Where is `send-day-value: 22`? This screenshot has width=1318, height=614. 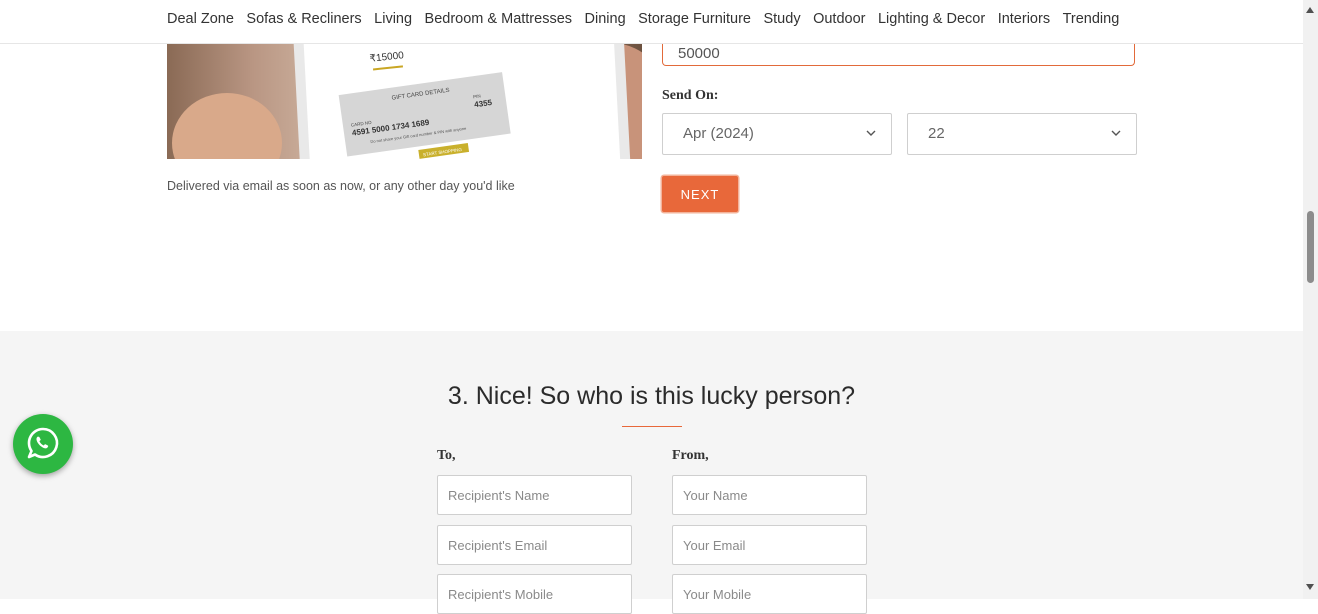
send-day-value: 22 is located at coordinates (936, 133).